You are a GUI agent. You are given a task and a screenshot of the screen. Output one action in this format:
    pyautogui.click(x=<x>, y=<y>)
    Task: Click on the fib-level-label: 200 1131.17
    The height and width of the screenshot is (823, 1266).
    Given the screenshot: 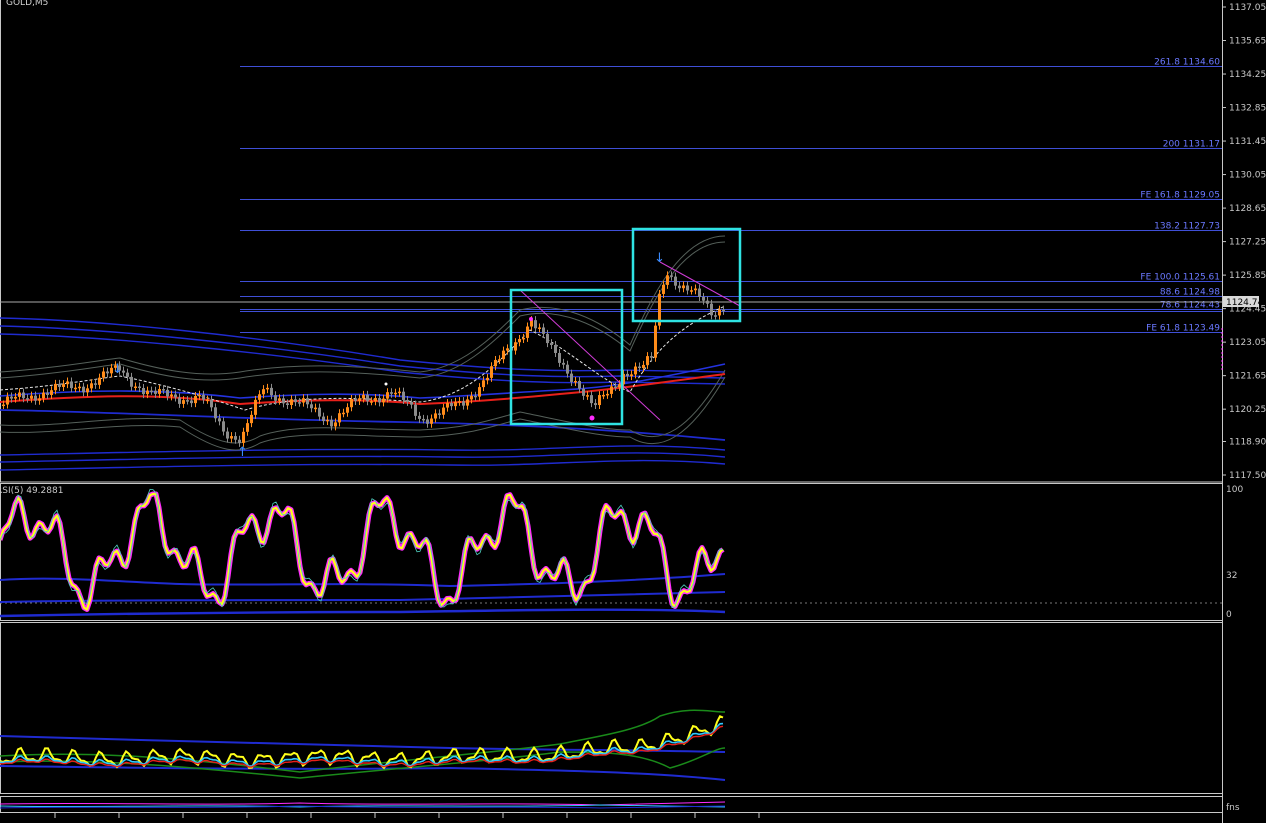 What is the action you would take?
    pyautogui.click(x=1191, y=145)
    